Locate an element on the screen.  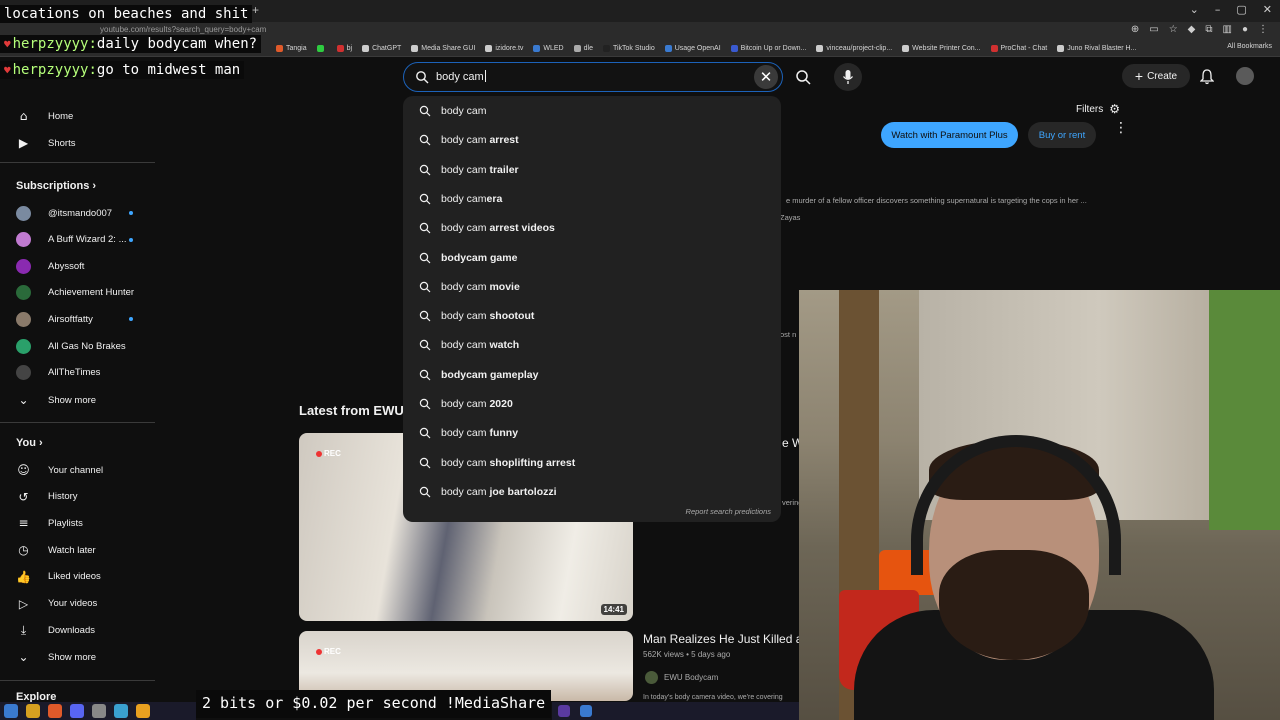
suggestion-text: body cam joe bartolozzi is located at coordinates (499, 492).